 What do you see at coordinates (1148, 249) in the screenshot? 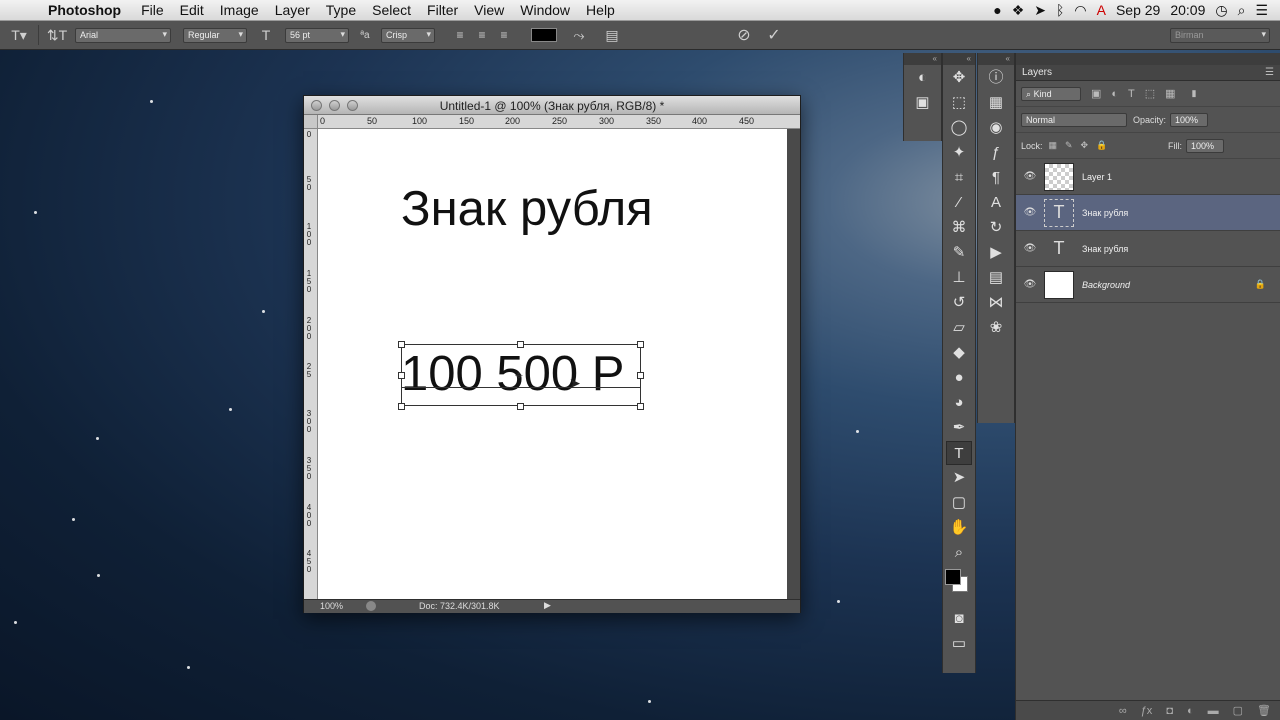
I see `layer-row: 👁 T Знак рубля` at bounding box center [1148, 249].